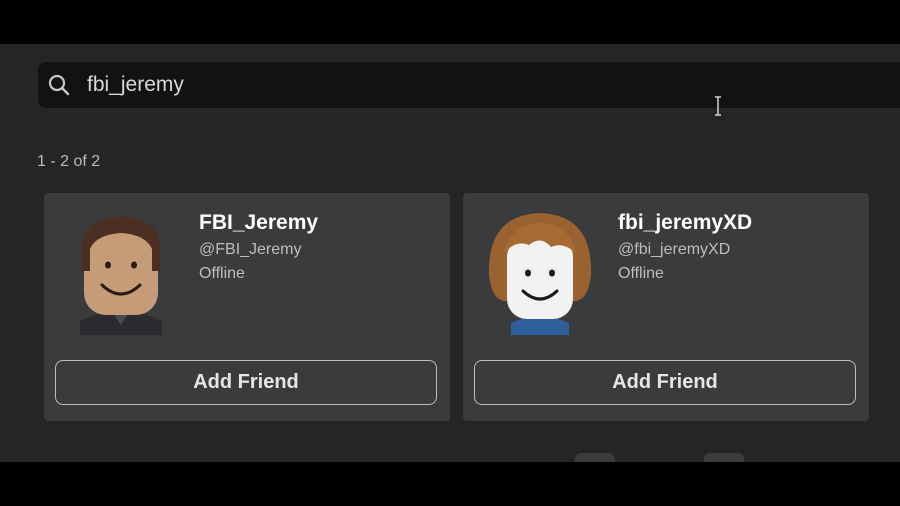  What do you see at coordinates (685, 223) in the screenshot?
I see `display-name: fbi_jeremyXD` at bounding box center [685, 223].